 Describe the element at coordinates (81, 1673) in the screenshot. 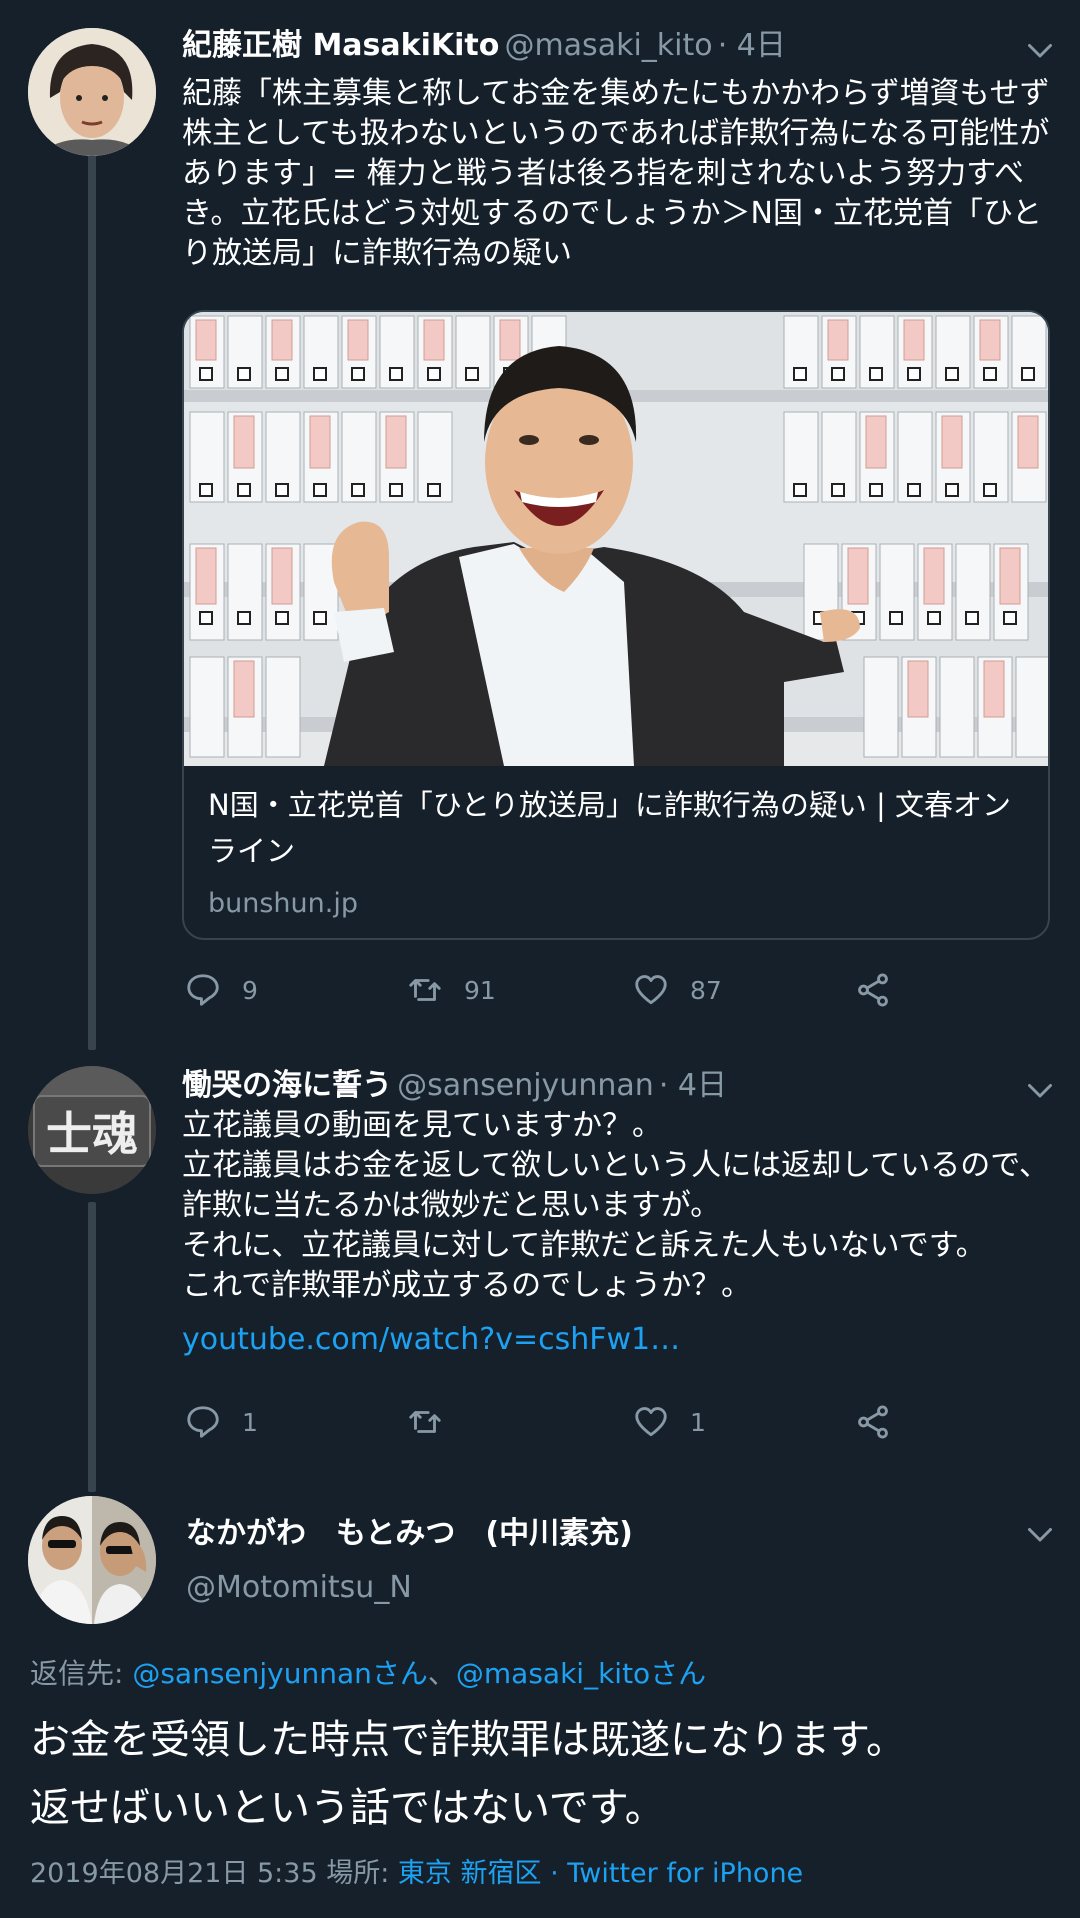

I see `reply-to-label: 返信先:` at that location.